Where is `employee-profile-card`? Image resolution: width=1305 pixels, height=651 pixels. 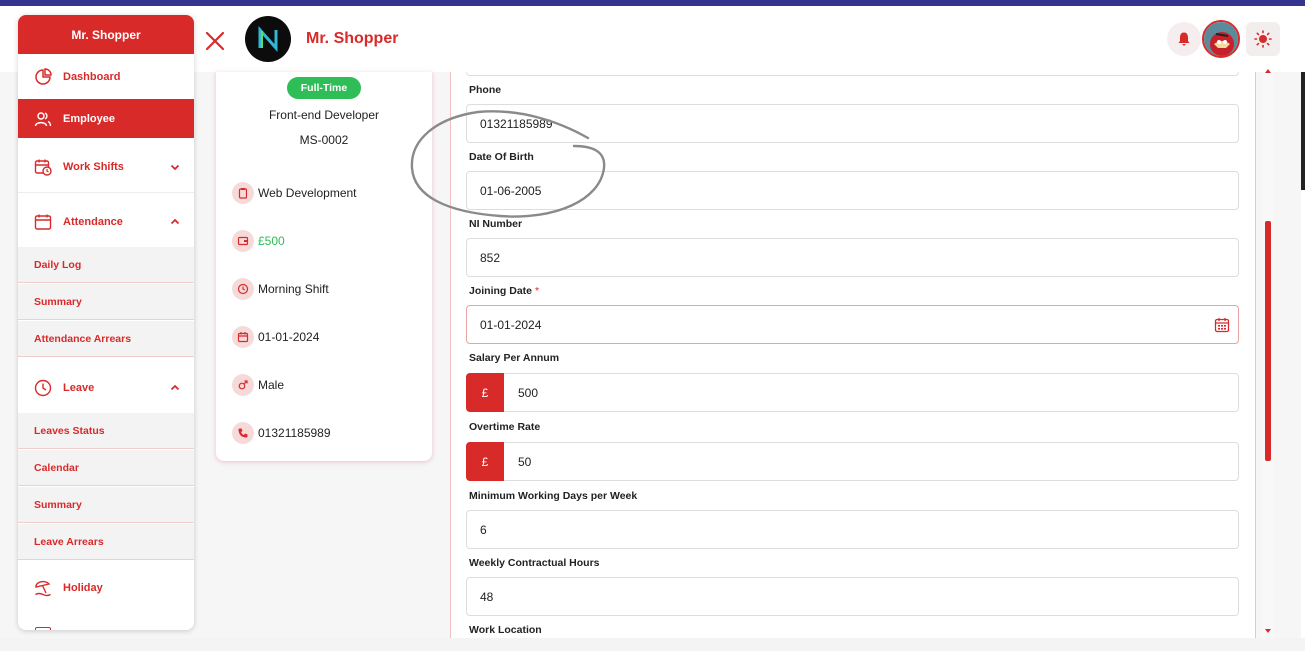 employee-profile-card is located at coordinates (324, 266).